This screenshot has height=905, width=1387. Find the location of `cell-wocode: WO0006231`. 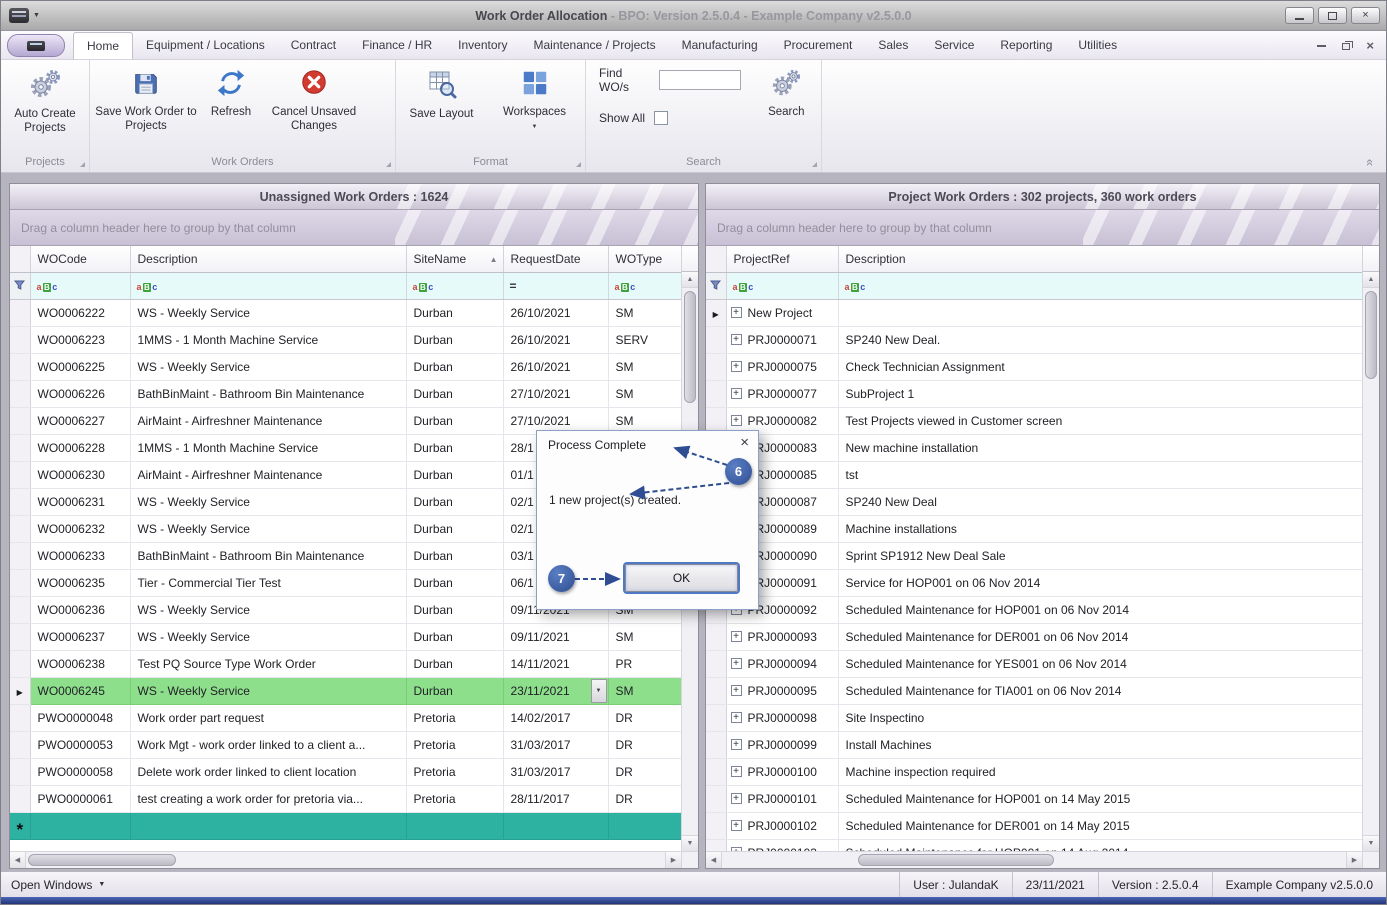

cell-wocode: WO0006231 is located at coordinates (80, 502).